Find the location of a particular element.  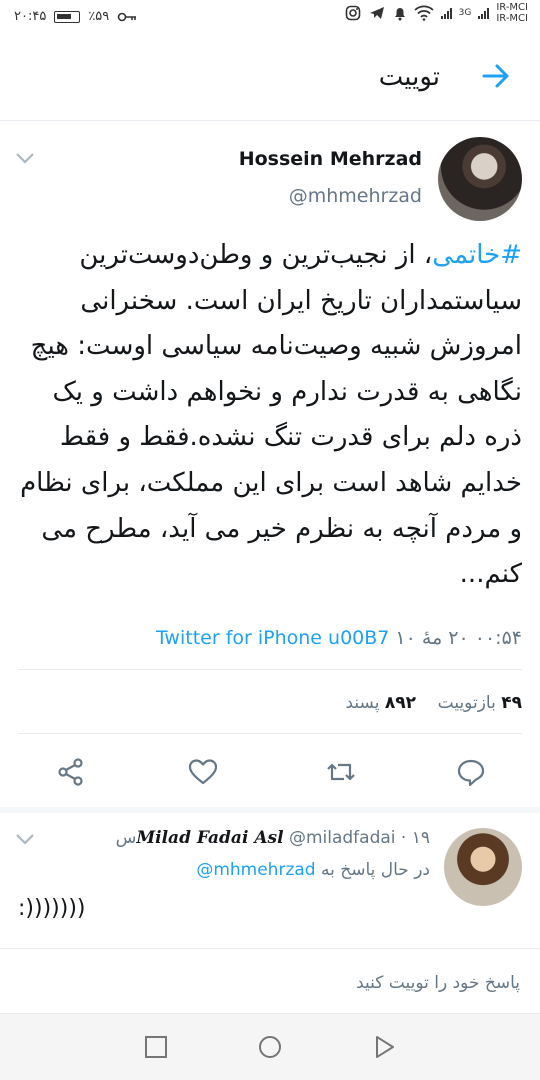

replying-to: در حال پاسخ به @mhmehrzad is located at coordinates (313, 870).